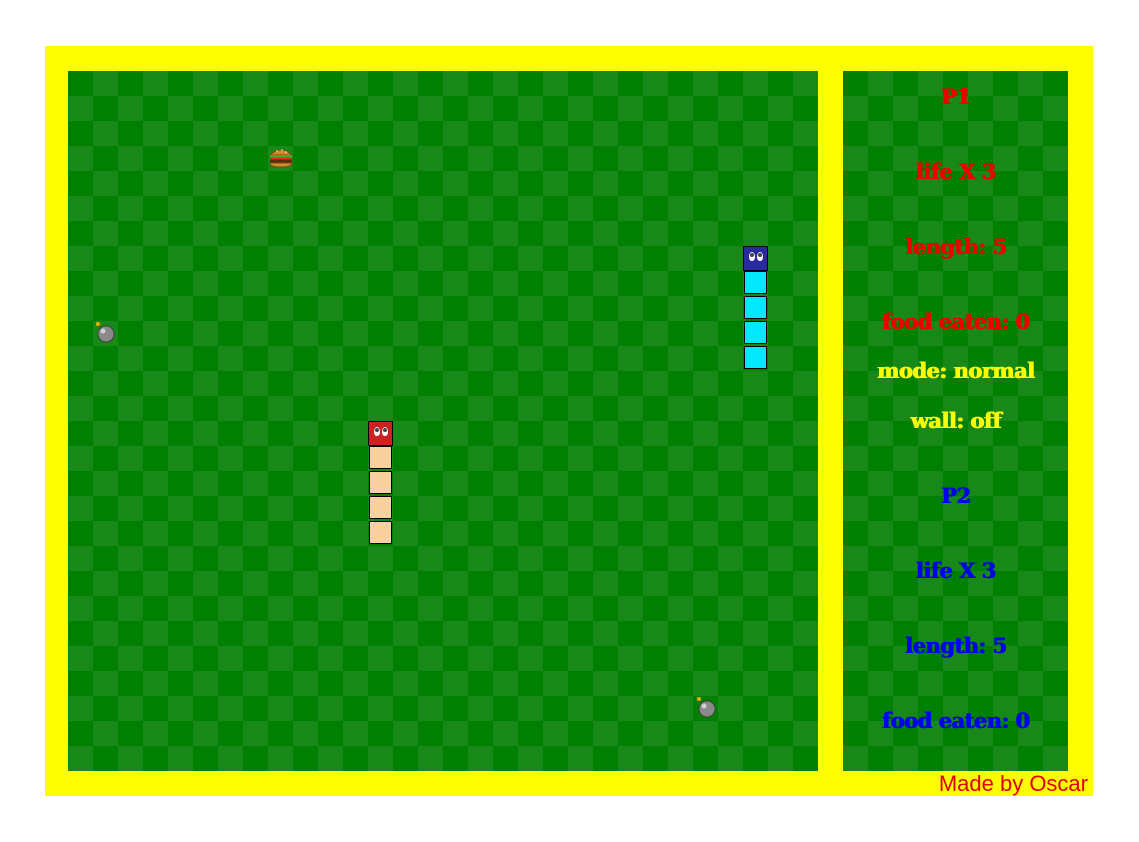 The image size is (1139, 842). Describe the element at coordinates (955, 370) in the screenshot. I see `mode-label: mode: normal` at that location.